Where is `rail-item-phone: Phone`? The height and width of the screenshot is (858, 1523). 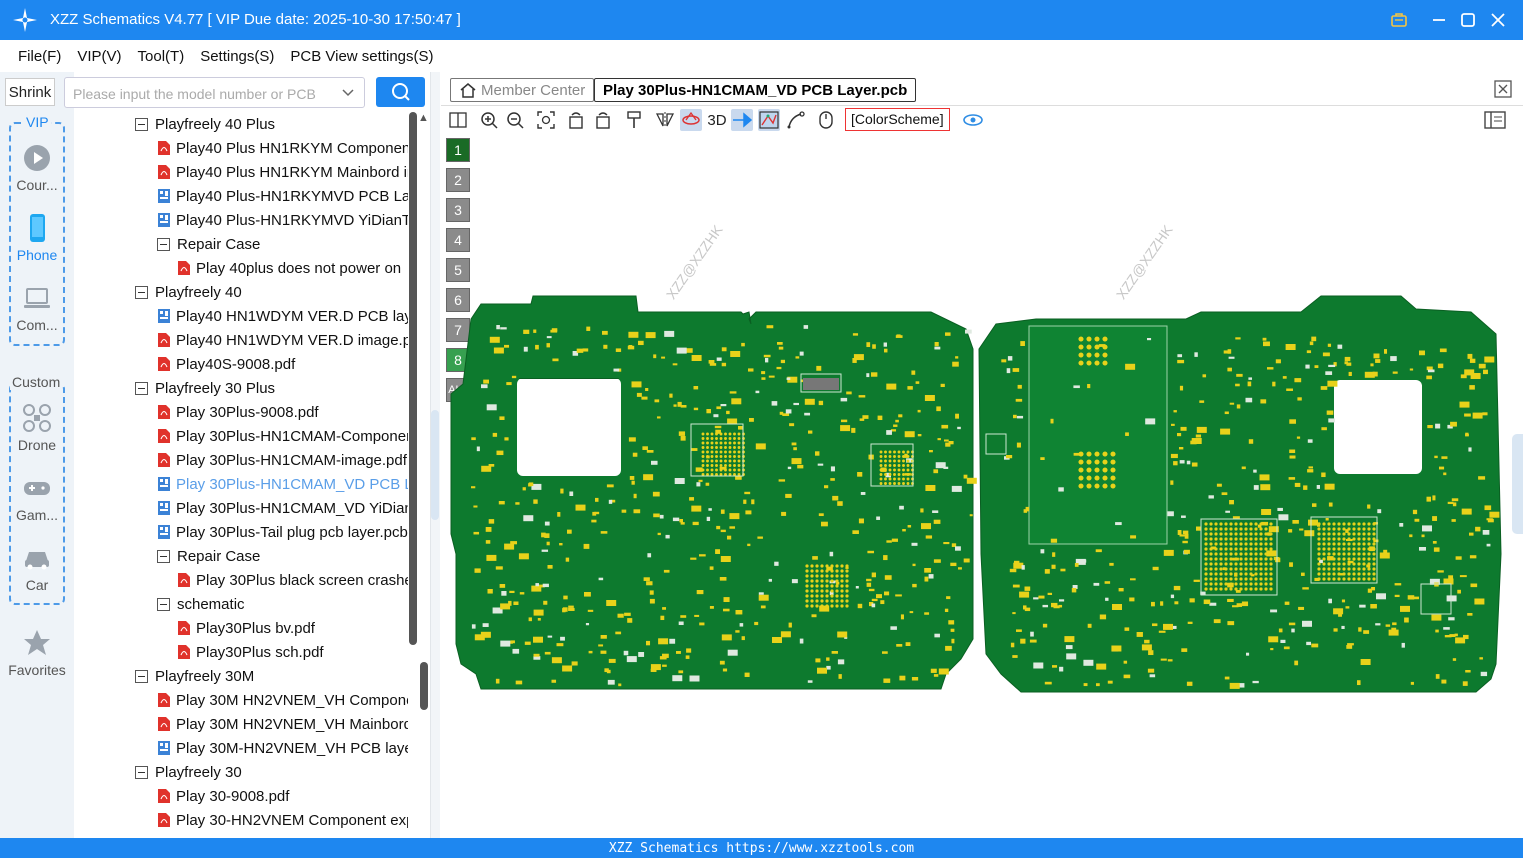 rail-item-phone: Phone is located at coordinates (37, 238).